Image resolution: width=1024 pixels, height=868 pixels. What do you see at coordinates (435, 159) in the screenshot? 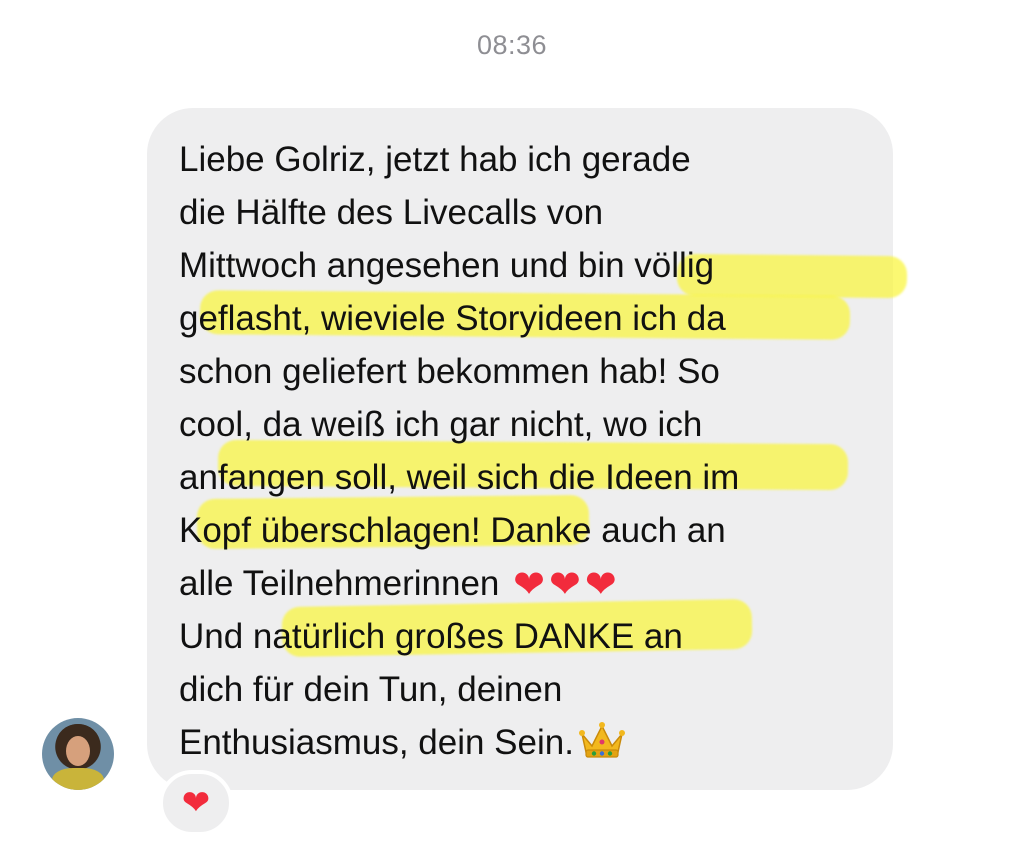
I see `message-line: Liebe Golriz, jetzt hab ich gerade` at bounding box center [435, 159].